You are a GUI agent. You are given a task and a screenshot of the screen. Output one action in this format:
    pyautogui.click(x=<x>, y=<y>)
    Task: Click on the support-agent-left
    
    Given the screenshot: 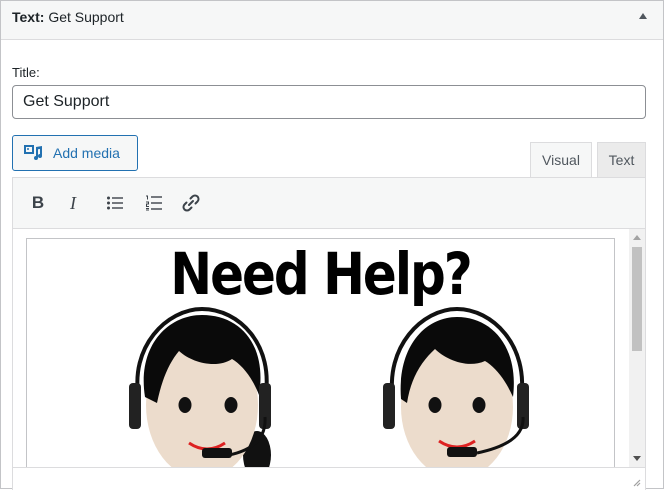 What is the action you would take?
    pyautogui.click(x=200, y=387)
    